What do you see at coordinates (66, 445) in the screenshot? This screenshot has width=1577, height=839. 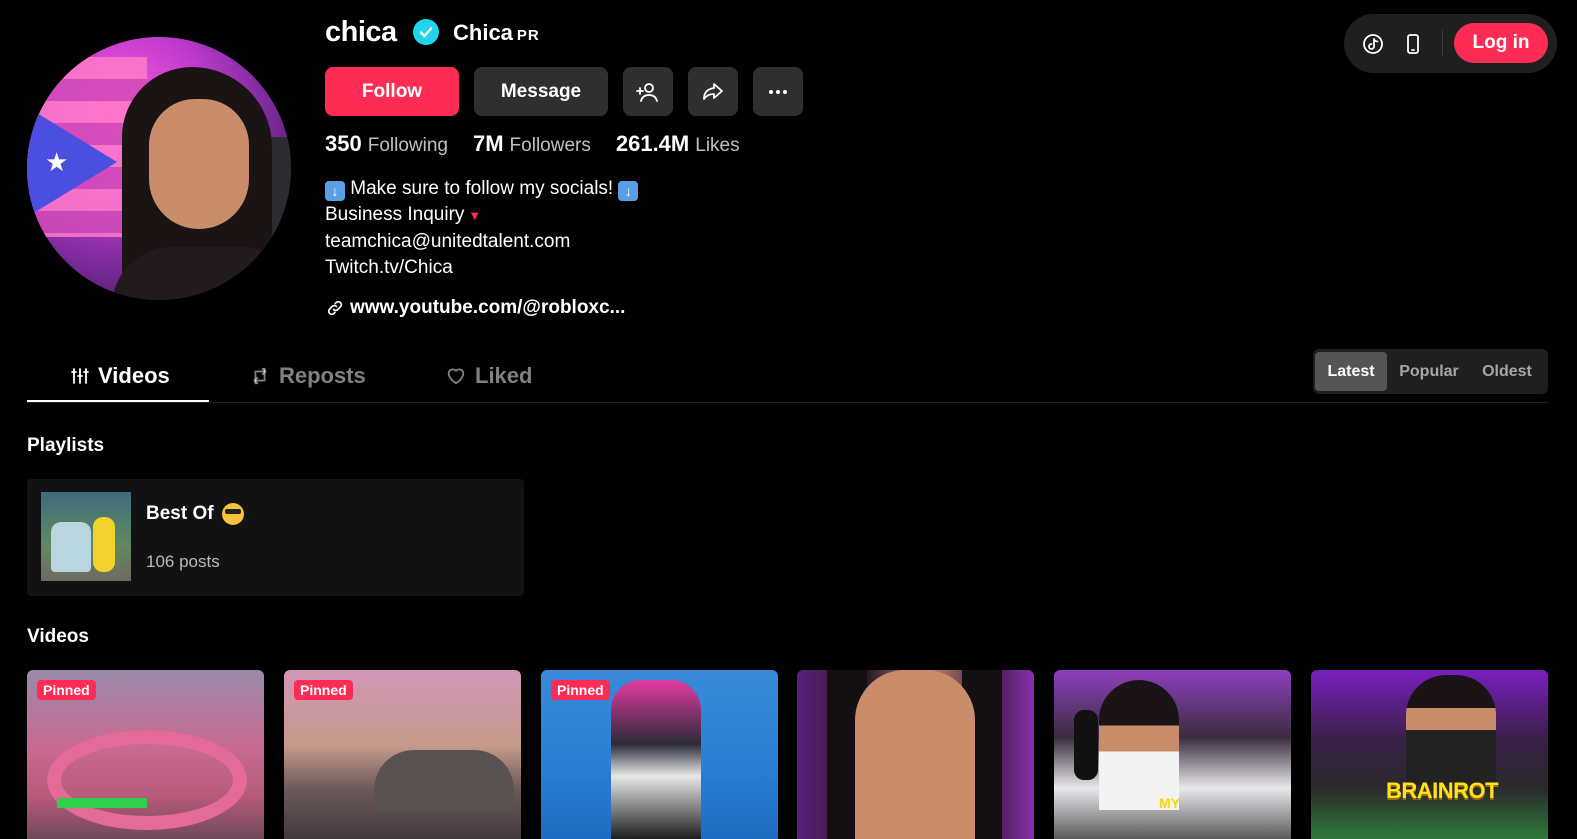 I see `playlists-heading: Playlists` at bounding box center [66, 445].